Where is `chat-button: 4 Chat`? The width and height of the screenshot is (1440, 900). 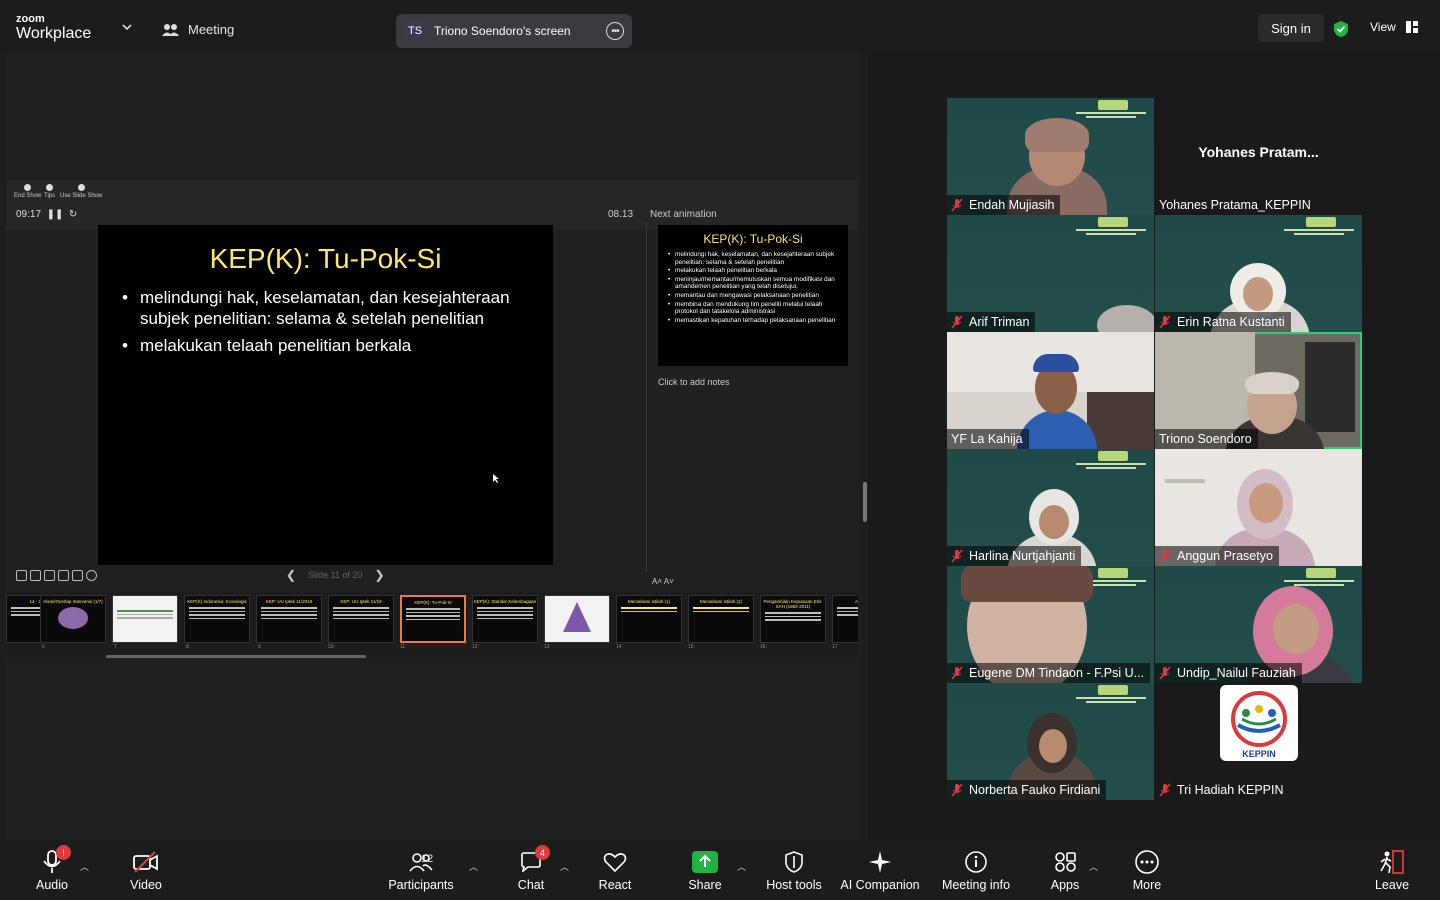
chat-button: 4 Chat is located at coordinates (531, 870).